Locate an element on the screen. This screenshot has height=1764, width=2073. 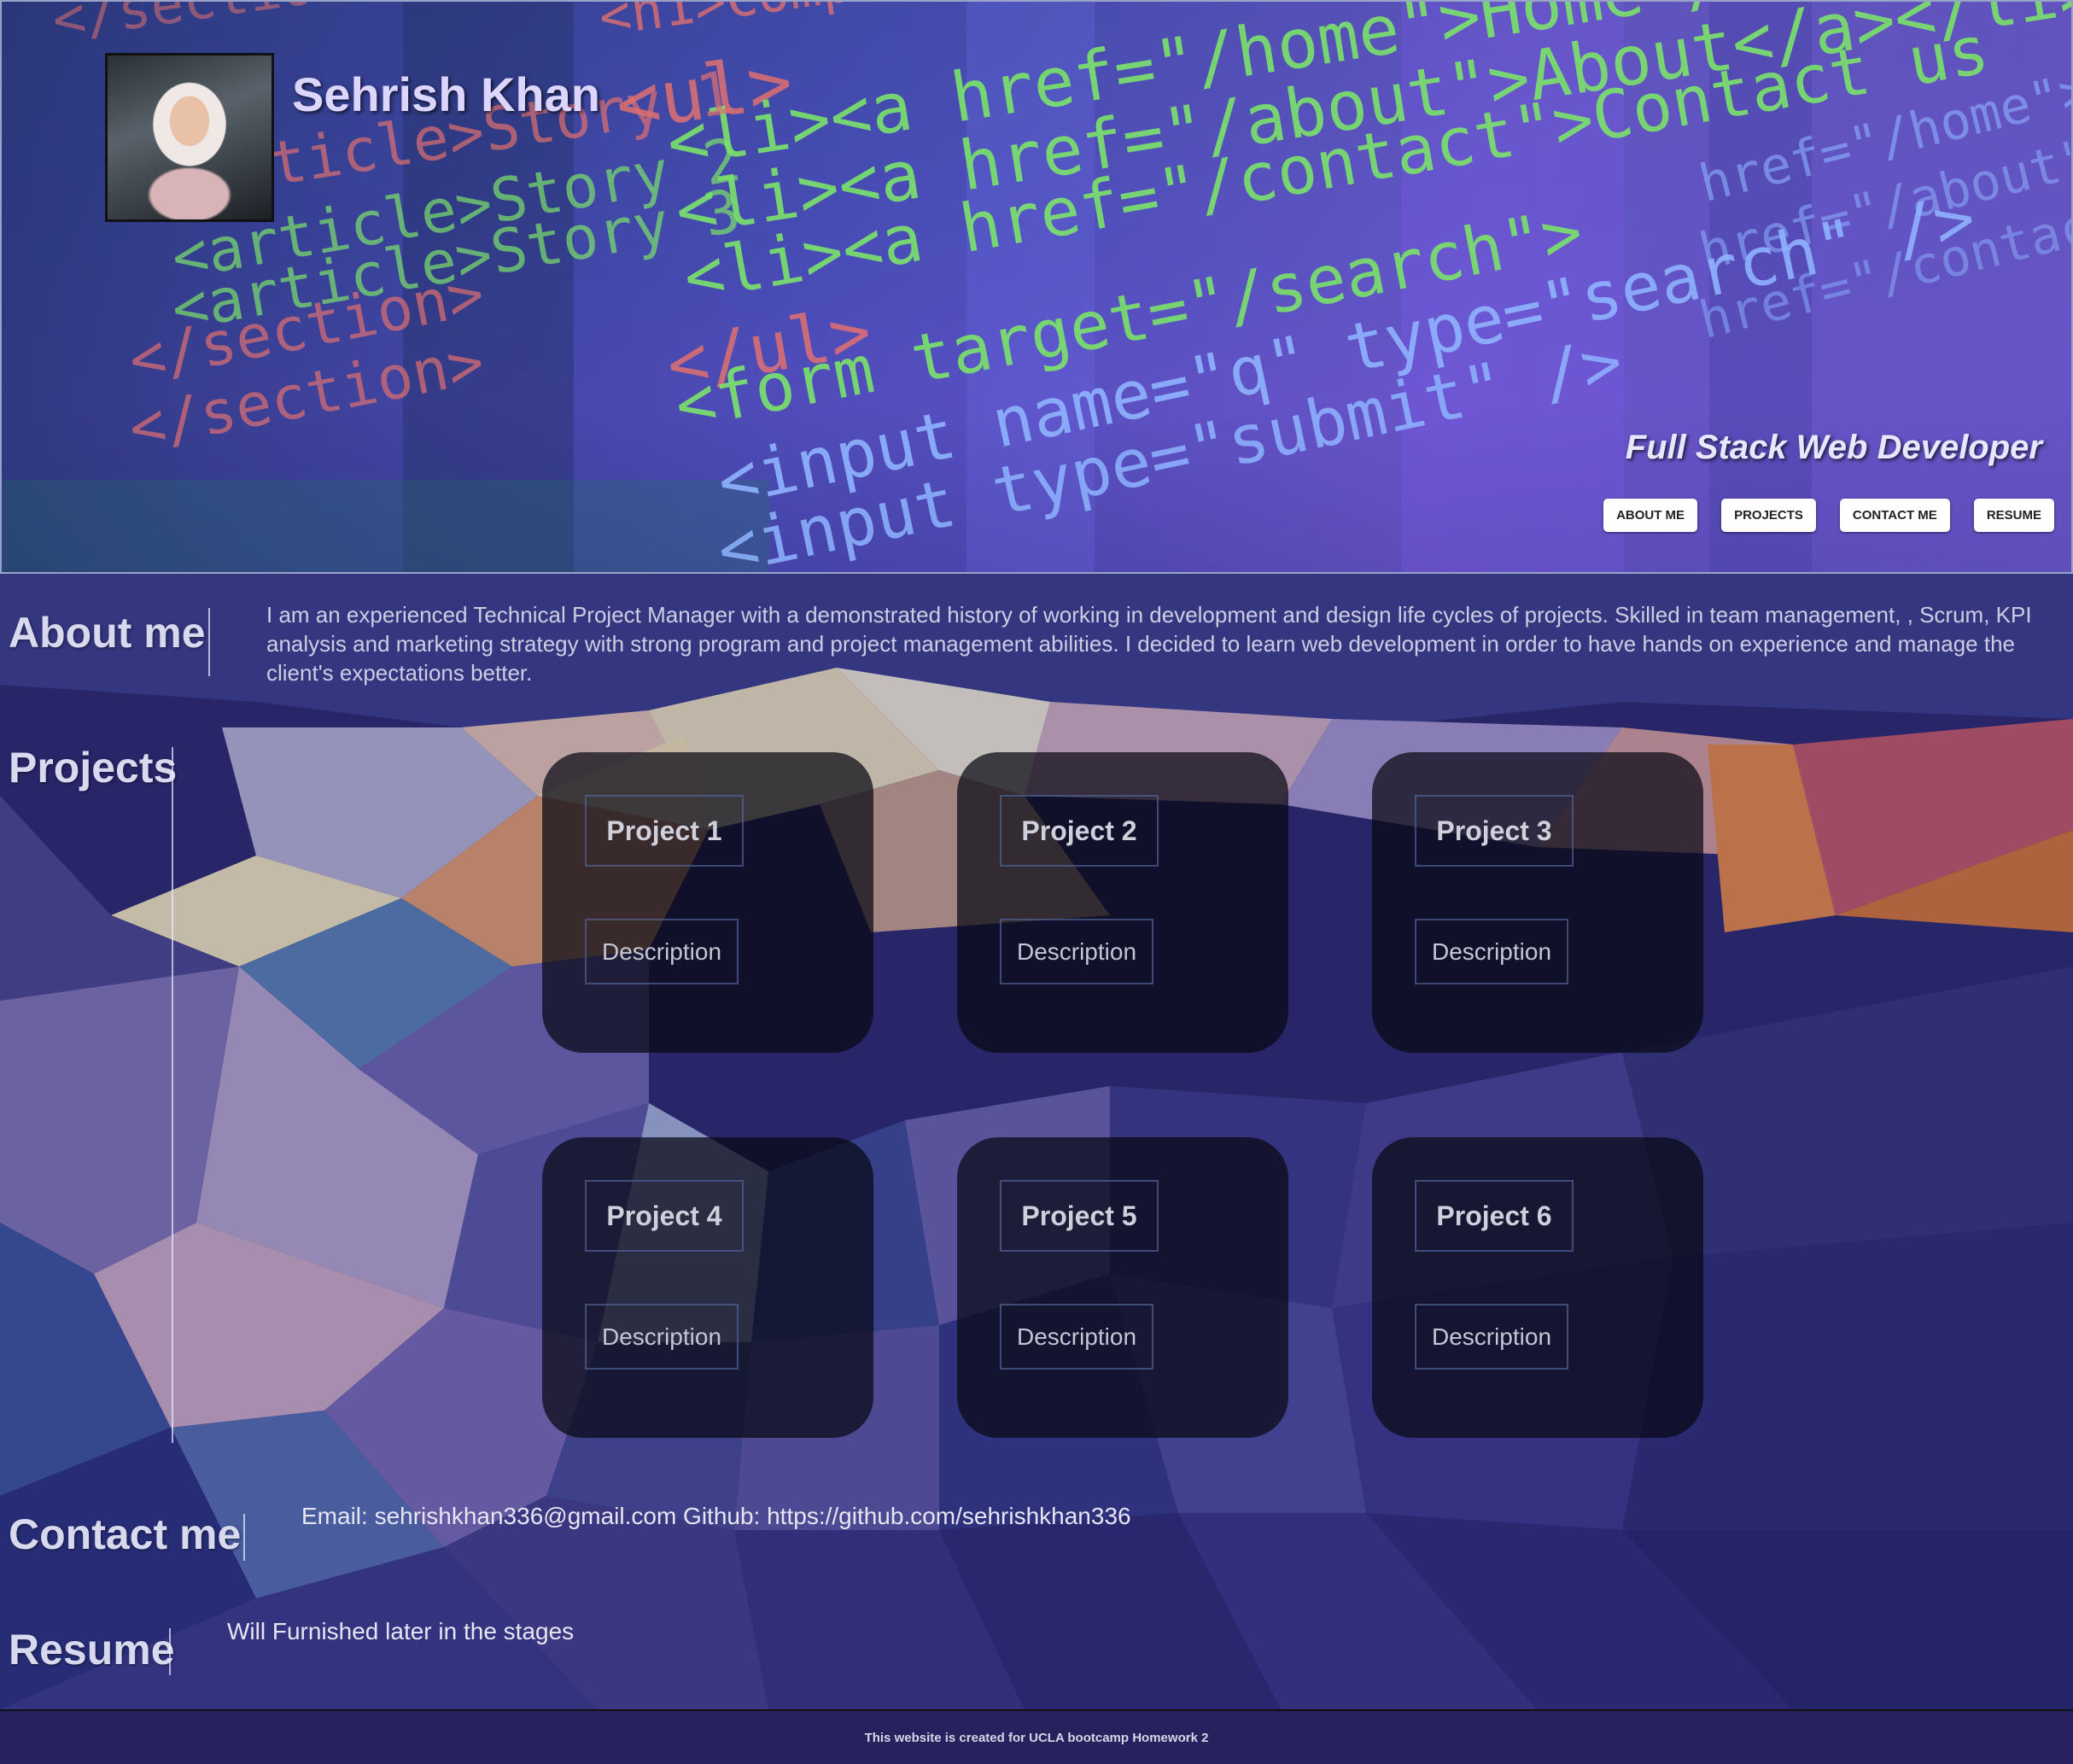
nav-projects-button: PROJECTS is located at coordinates (1769, 515).